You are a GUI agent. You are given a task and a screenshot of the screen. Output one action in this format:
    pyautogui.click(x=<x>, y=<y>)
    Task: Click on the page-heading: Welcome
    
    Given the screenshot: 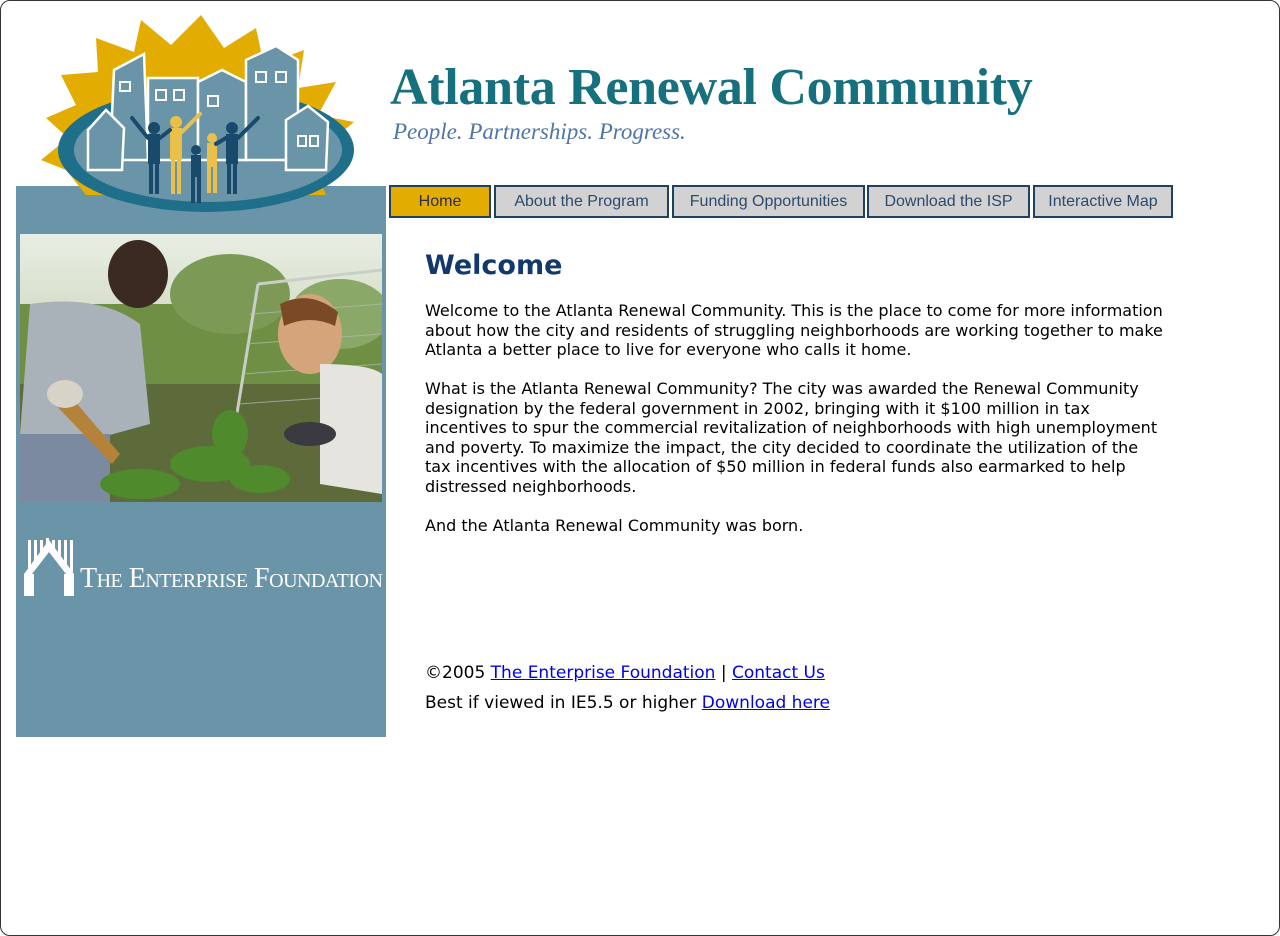 What is the action you would take?
    pyautogui.click(x=494, y=265)
    